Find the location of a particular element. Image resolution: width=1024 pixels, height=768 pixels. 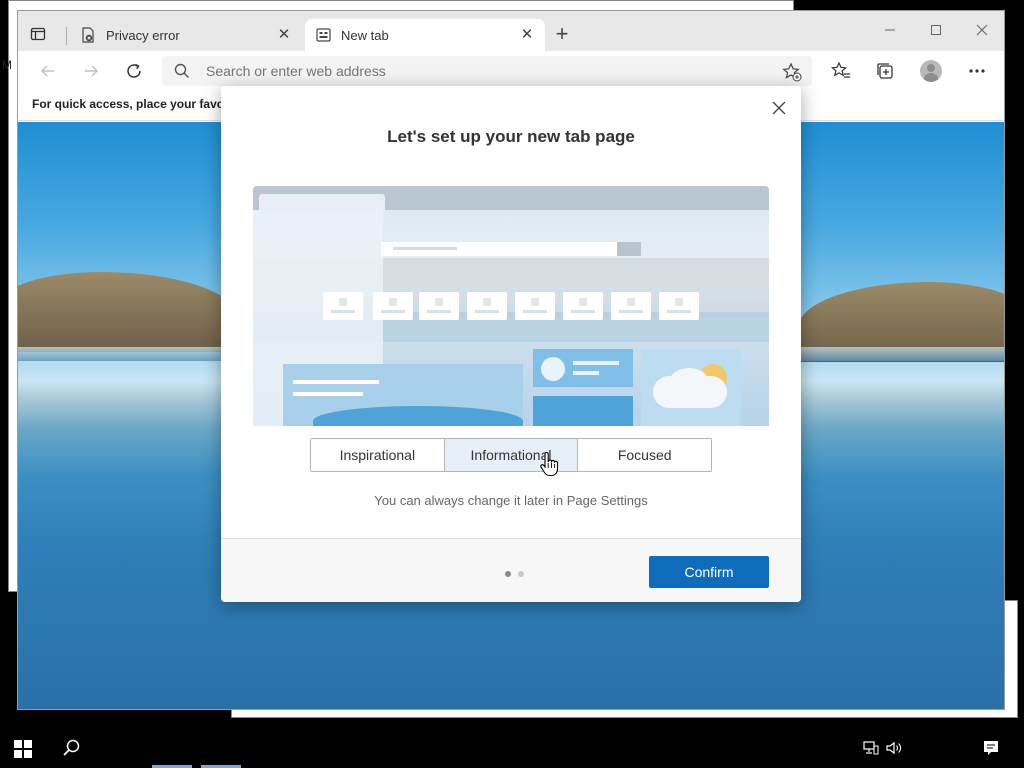

more-icon is located at coordinates (977, 71).